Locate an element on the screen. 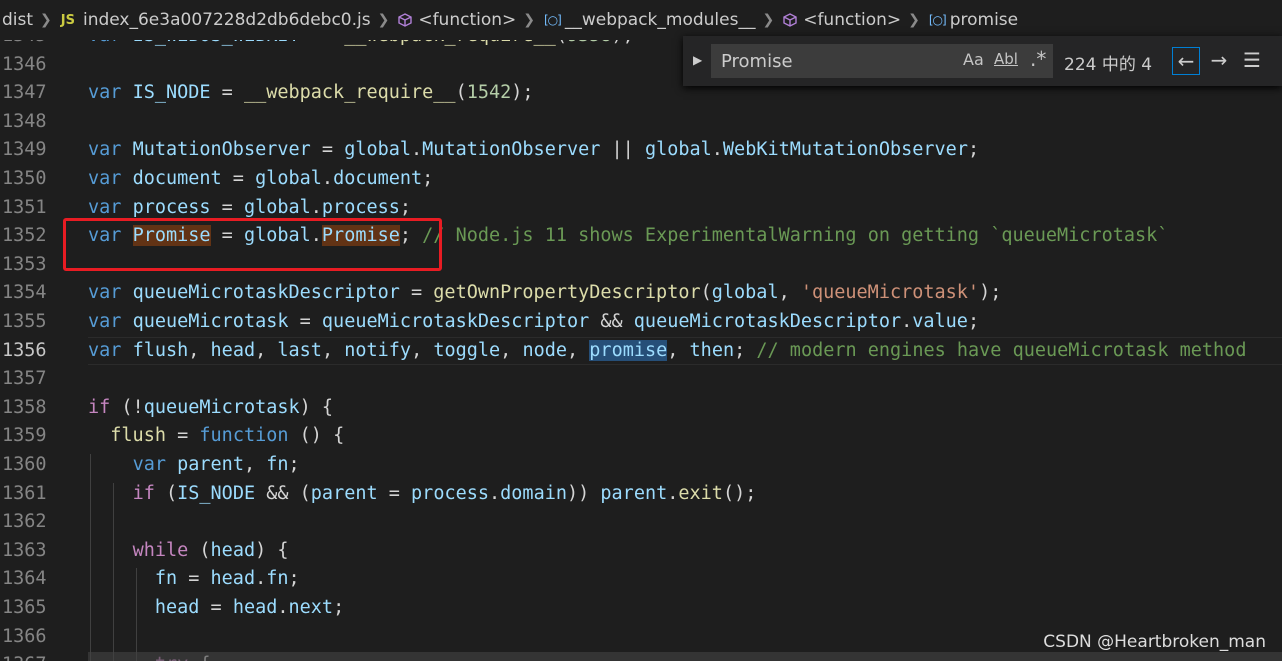  code-text: var document = global.document; is located at coordinates (260, 179).